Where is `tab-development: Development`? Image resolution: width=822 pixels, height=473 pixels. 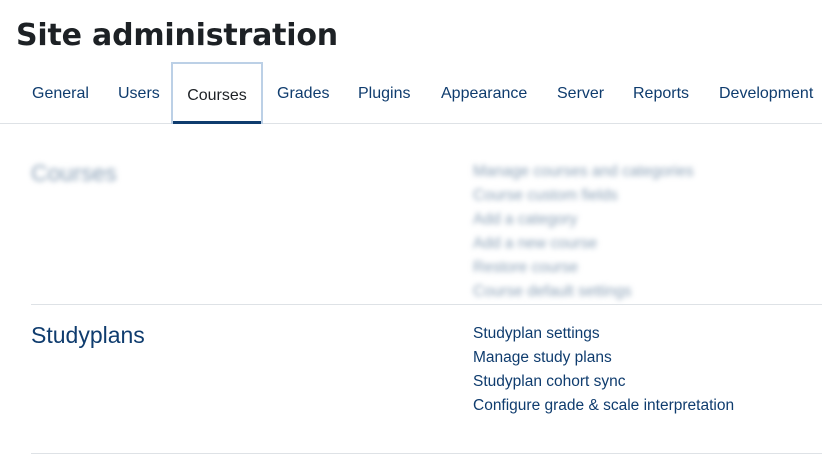
tab-development: Development is located at coordinates (766, 93).